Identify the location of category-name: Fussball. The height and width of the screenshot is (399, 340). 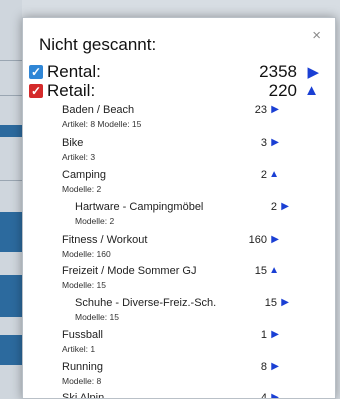
(82, 335).